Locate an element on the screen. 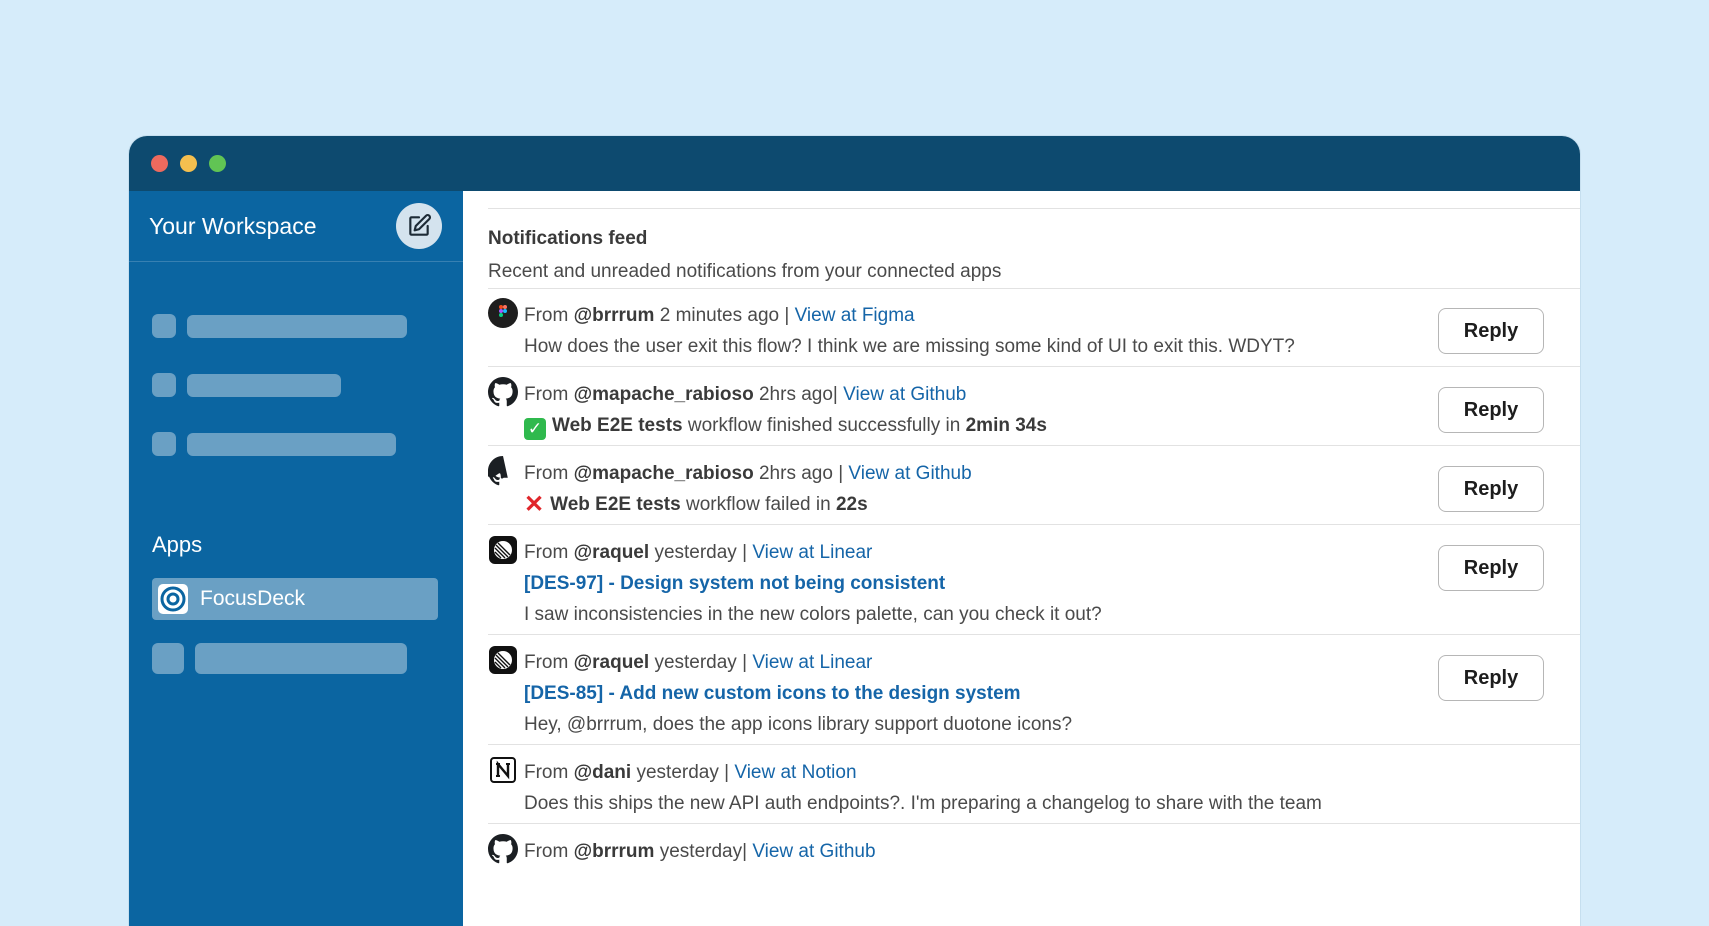  notion-icon is located at coordinates (503, 770).